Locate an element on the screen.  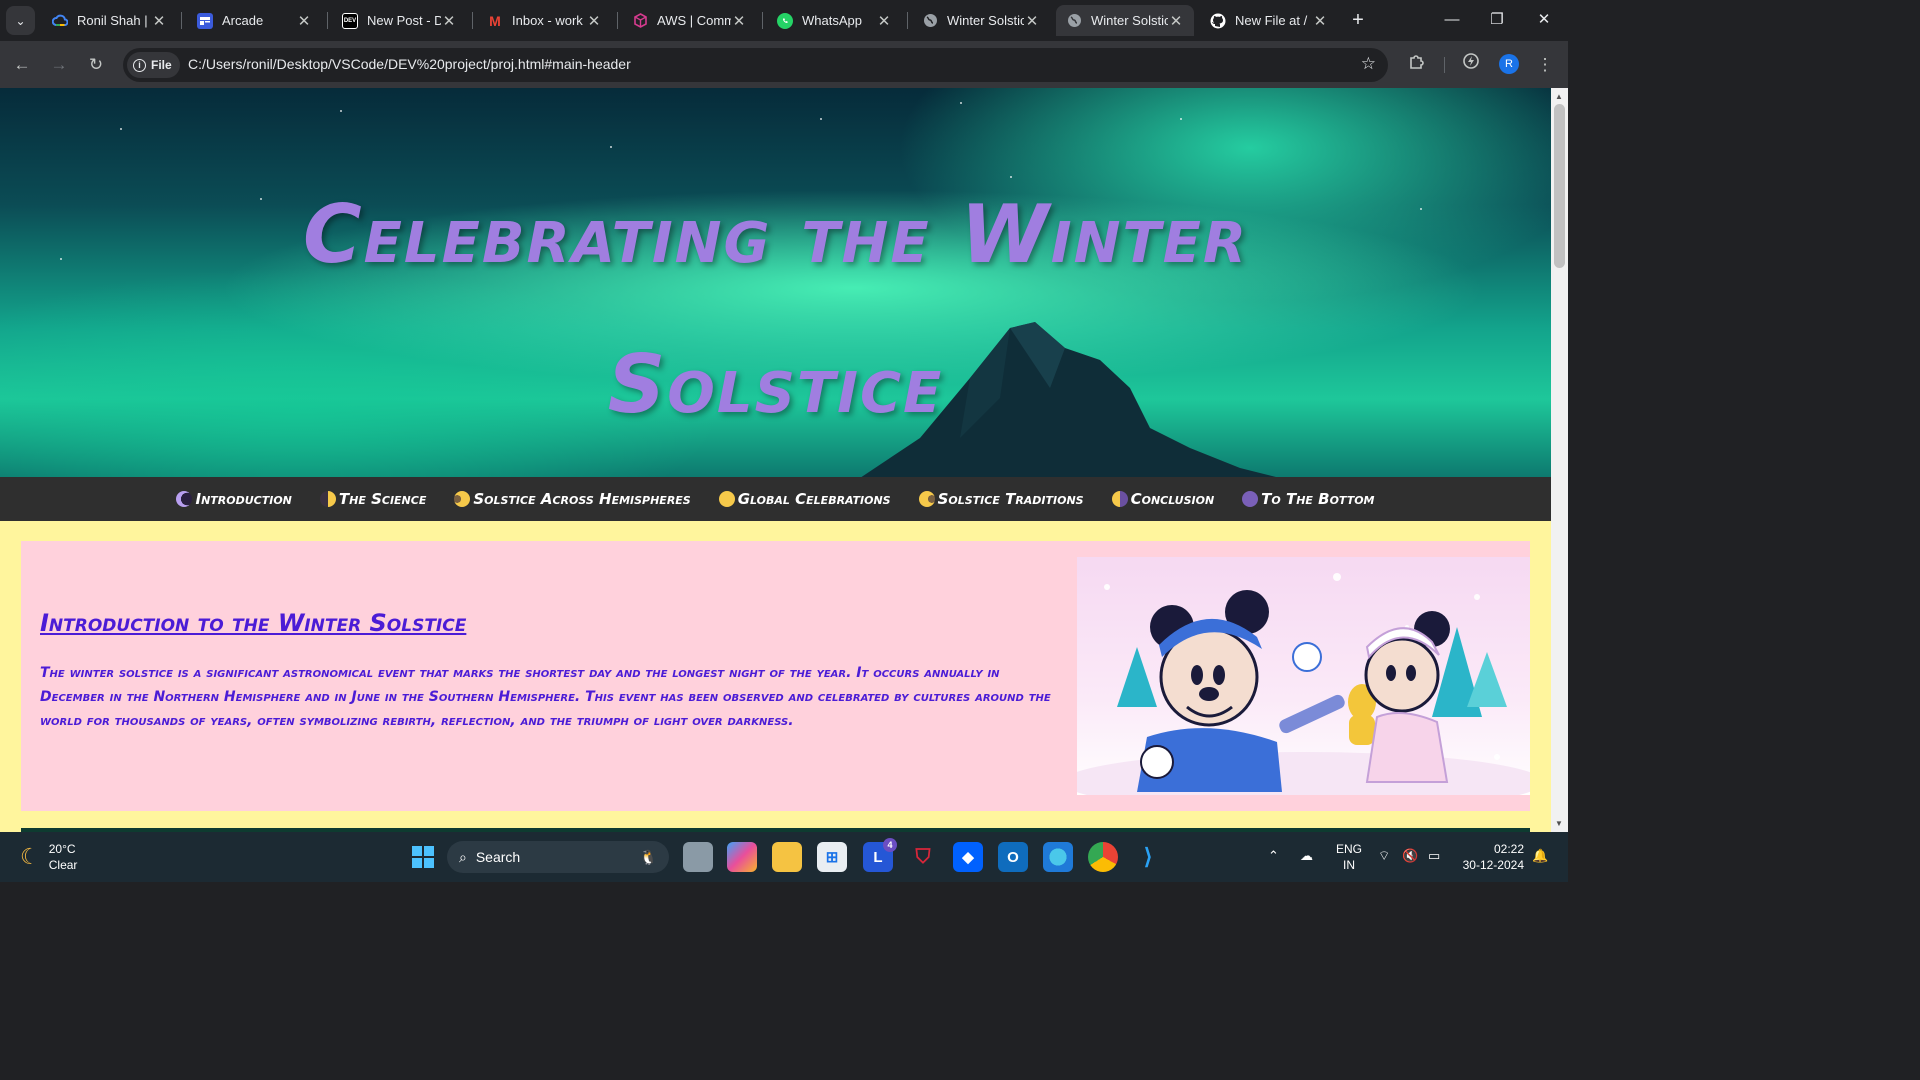
scroll-up-arrow-icon: ▲ is located at coordinates (1559, 96).